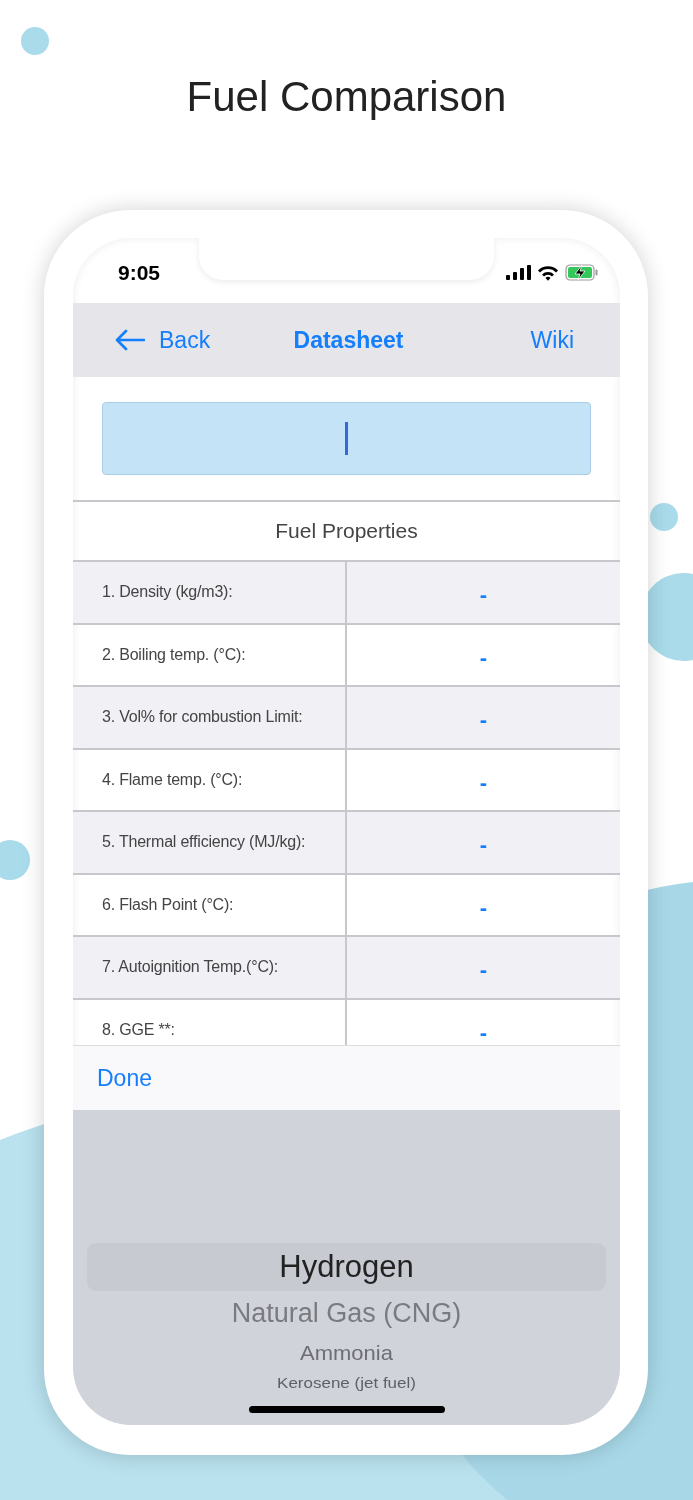  Describe the element at coordinates (518, 272) in the screenshot. I see `signal-icon` at that location.